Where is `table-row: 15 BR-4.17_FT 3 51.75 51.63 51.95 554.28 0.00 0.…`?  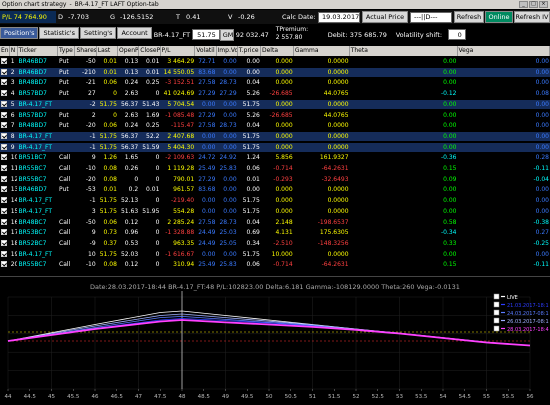
table-row: 15 BR-4.17_FT 3 51.75 51.63 51.95 554.28 0.00 0.… is located at coordinates (275, 211).